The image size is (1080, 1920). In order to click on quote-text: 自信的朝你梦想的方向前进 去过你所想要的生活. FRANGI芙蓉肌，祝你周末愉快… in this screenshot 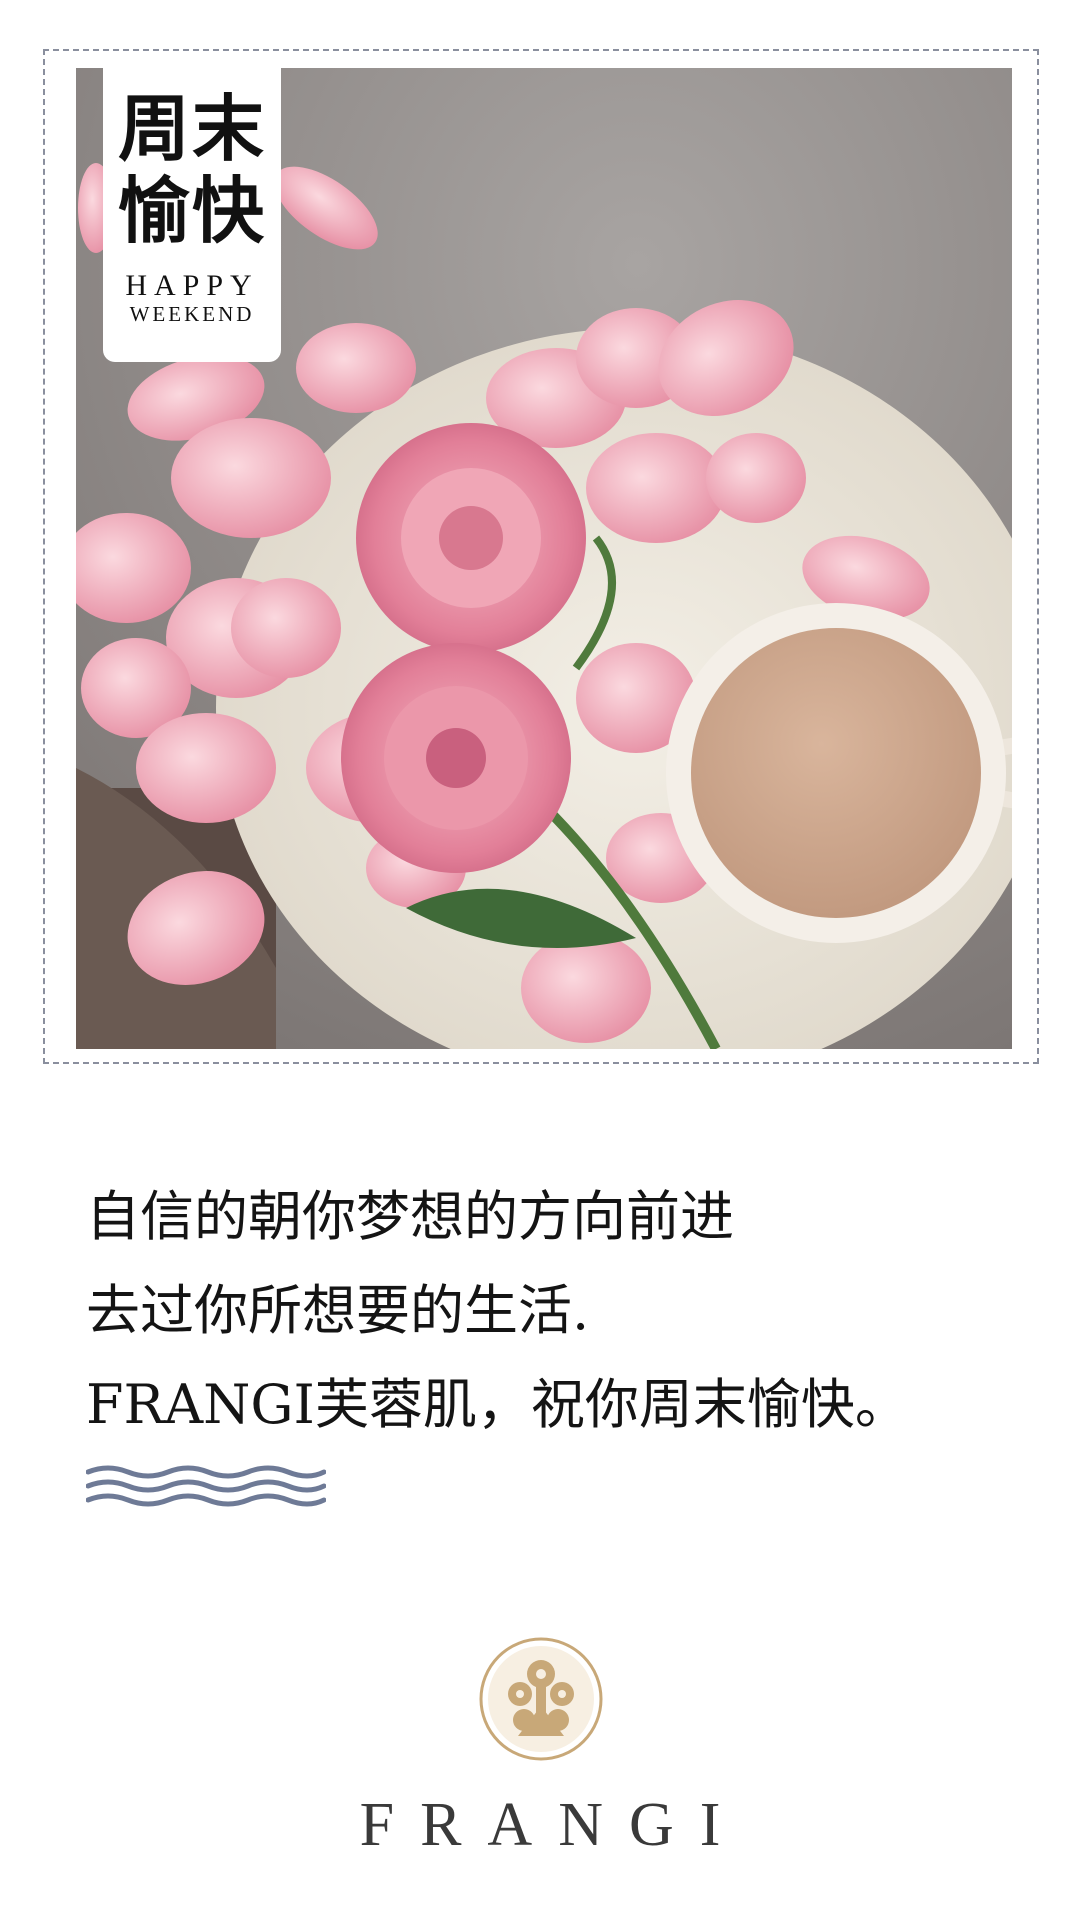, I will do `click(566, 1311)`.